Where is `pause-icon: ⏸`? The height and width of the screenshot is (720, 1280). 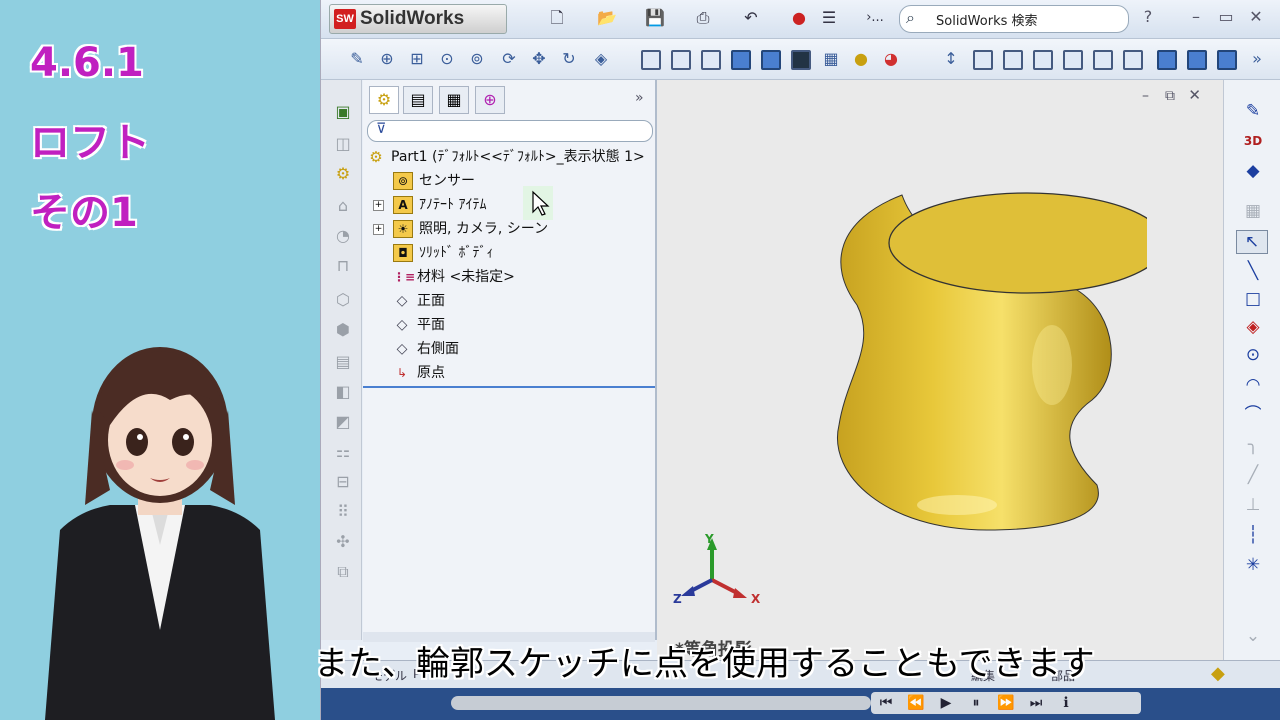 pause-icon: ⏸ is located at coordinates (976, 703).